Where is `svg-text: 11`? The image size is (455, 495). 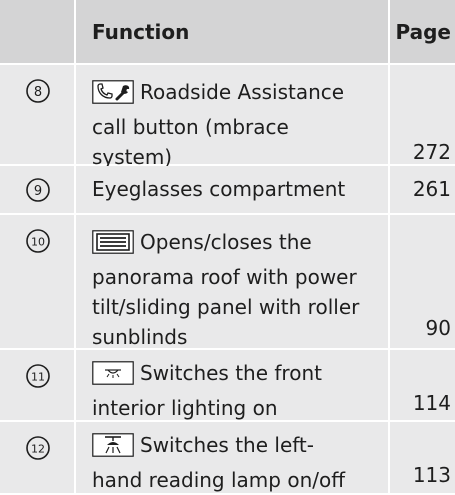 svg-text: 11 is located at coordinates (38, 377).